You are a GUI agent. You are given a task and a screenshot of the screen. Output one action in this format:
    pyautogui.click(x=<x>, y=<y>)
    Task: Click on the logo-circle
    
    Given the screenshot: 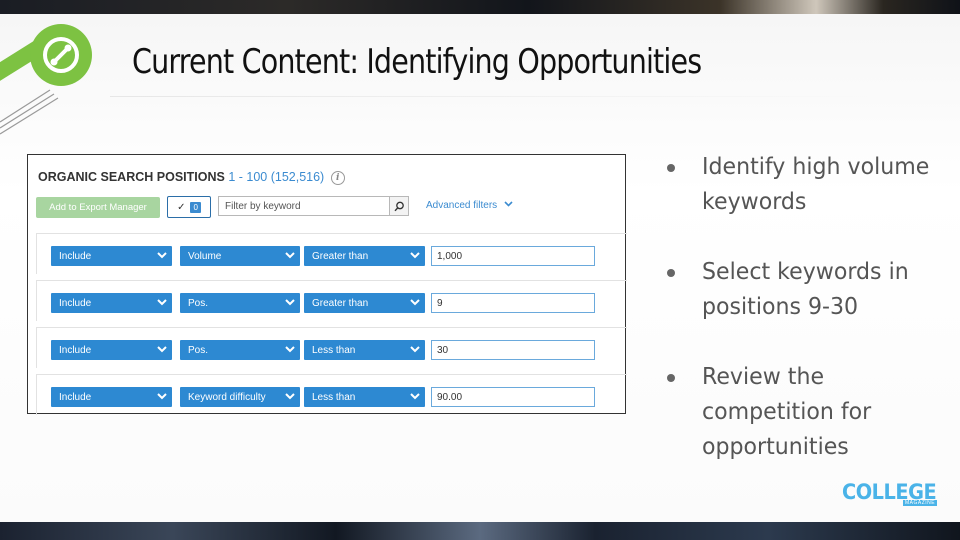 What is the action you would take?
    pyautogui.click(x=61, y=55)
    